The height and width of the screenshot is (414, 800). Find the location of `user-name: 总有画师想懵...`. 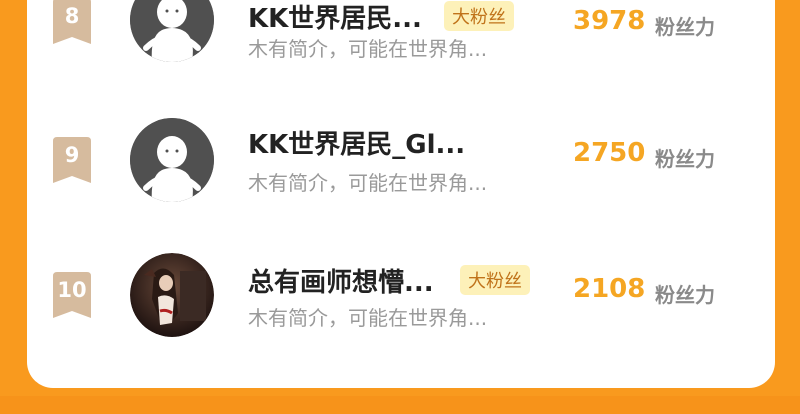

user-name: 总有画师想懵... is located at coordinates (341, 280).